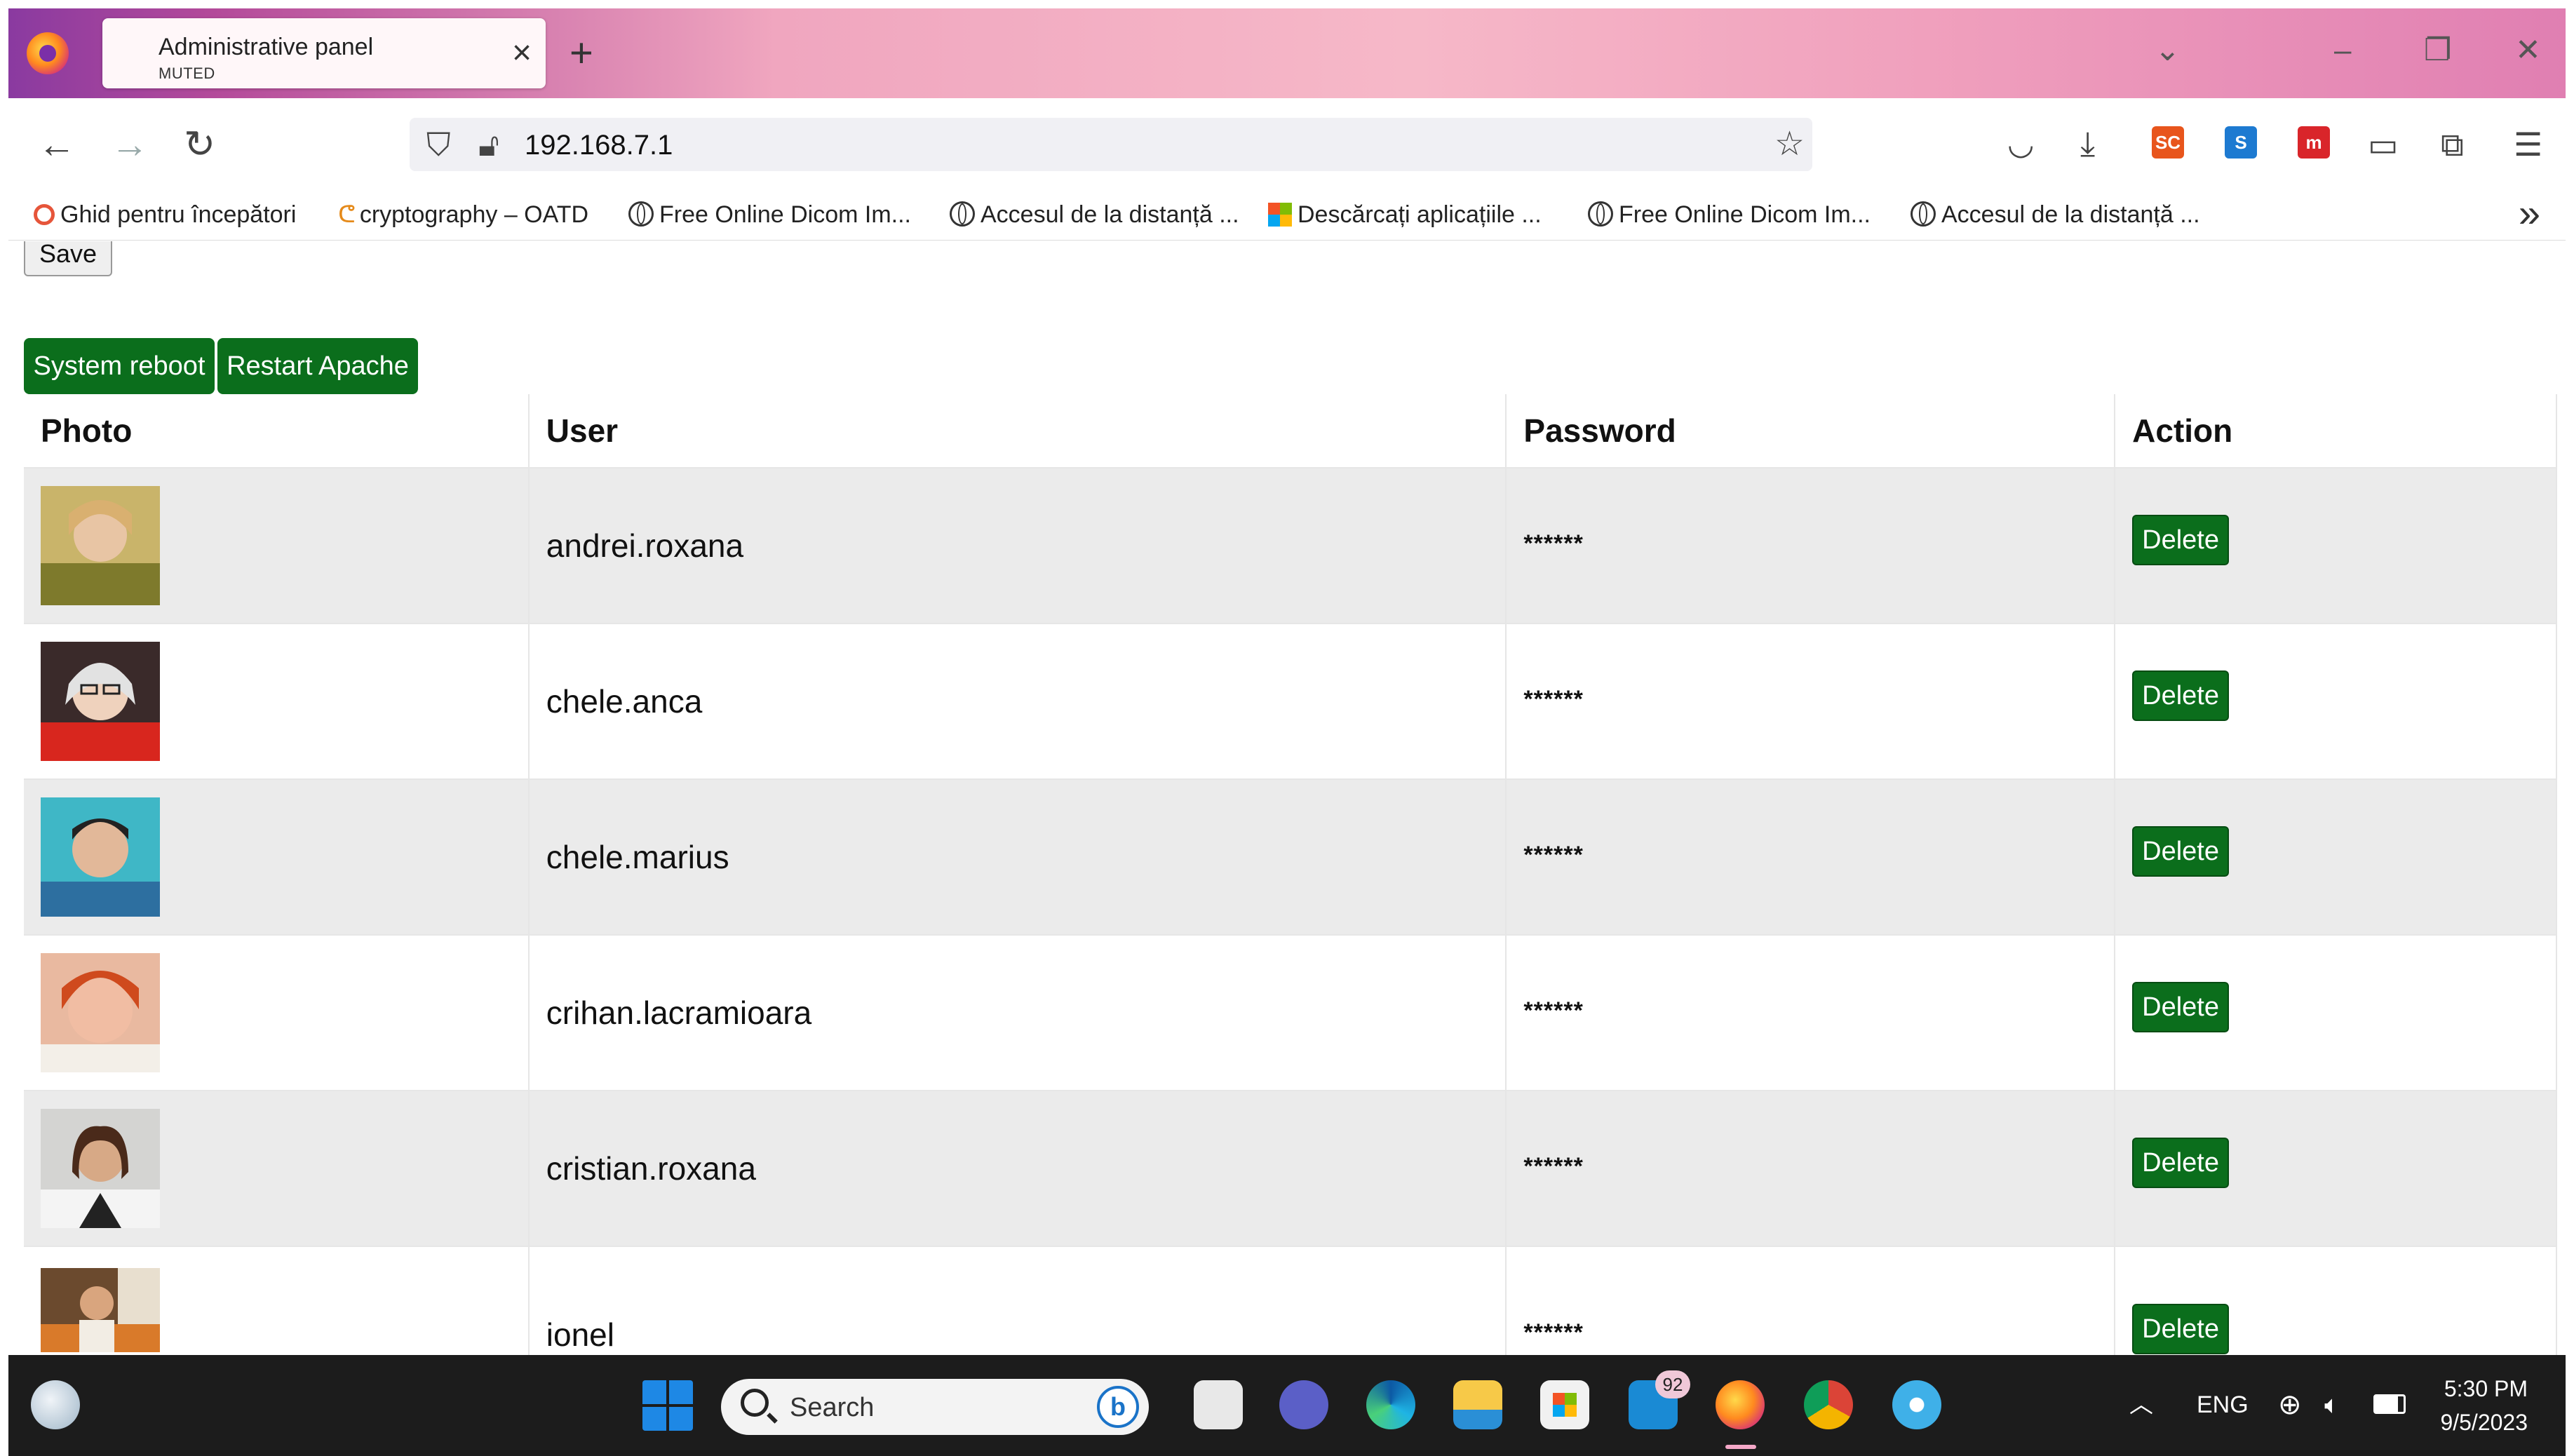 The height and width of the screenshot is (1456, 2574). I want to click on downloads-icon: ⤓, so click(2087, 144).